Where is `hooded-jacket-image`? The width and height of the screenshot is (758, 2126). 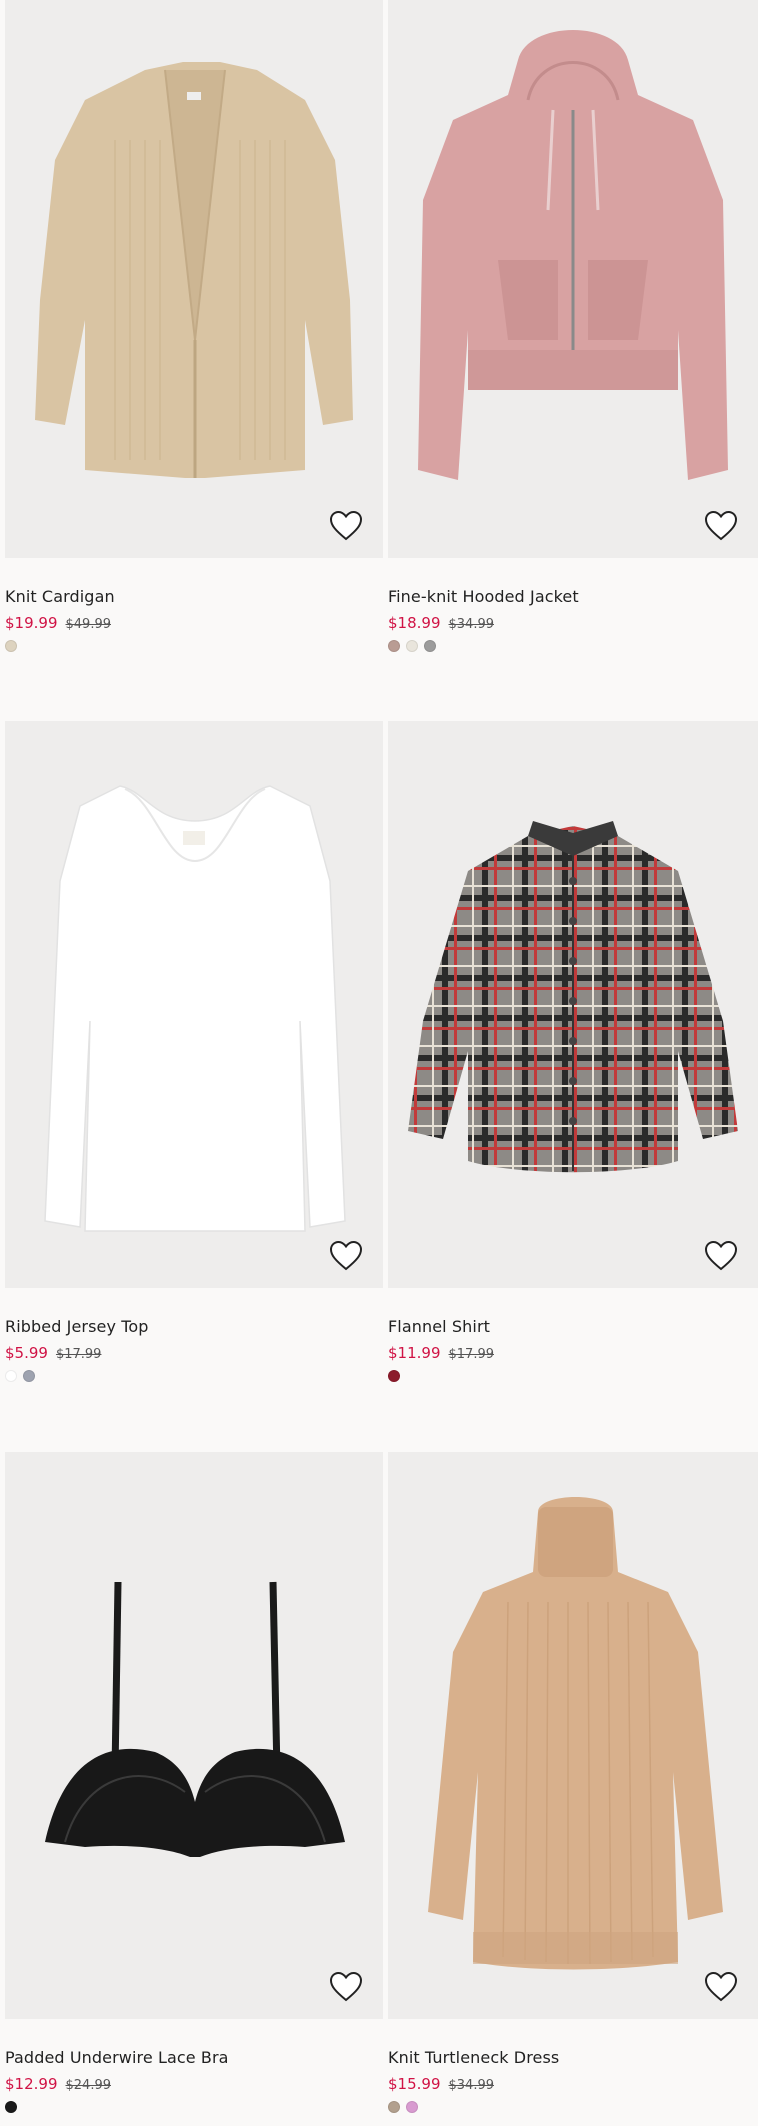
hooded-jacket-image is located at coordinates (573, 255).